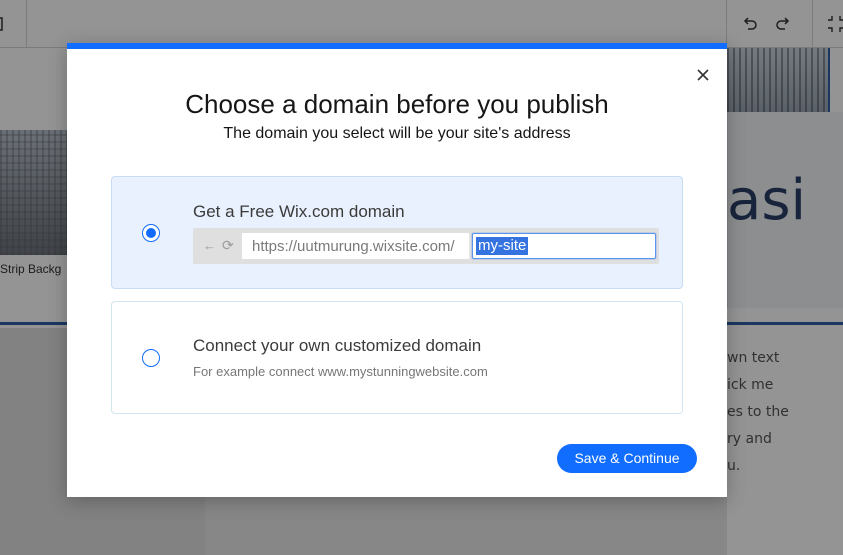 The width and height of the screenshot is (843, 555). I want to click on url-prefix: https://uutmurung.wixsite.com/, so click(353, 246).